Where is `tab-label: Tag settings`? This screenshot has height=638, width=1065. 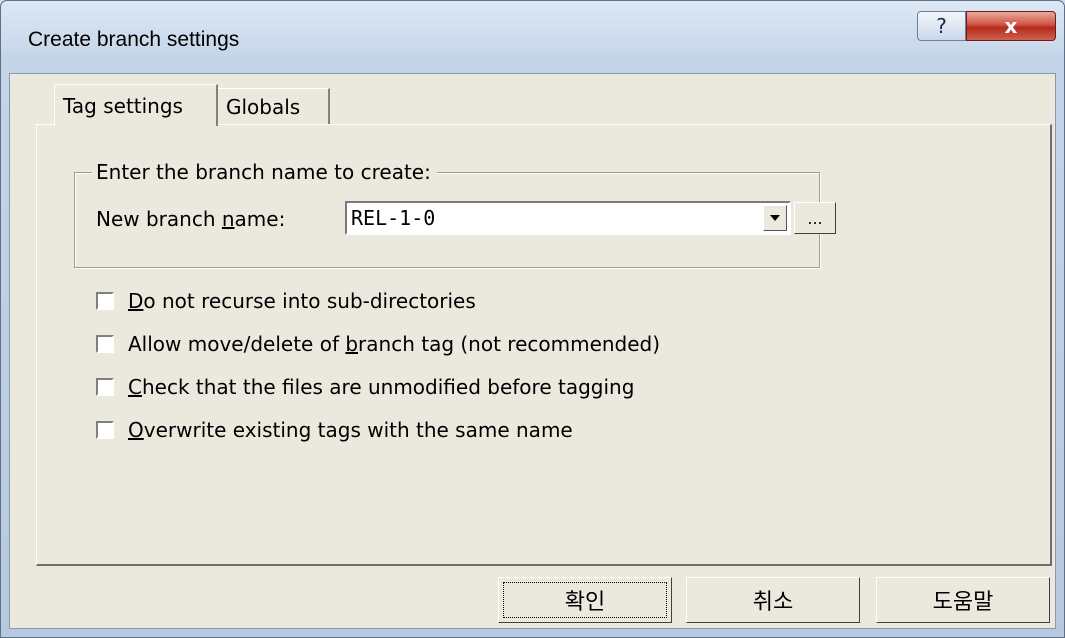 tab-label: Tag settings is located at coordinates (123, 105).